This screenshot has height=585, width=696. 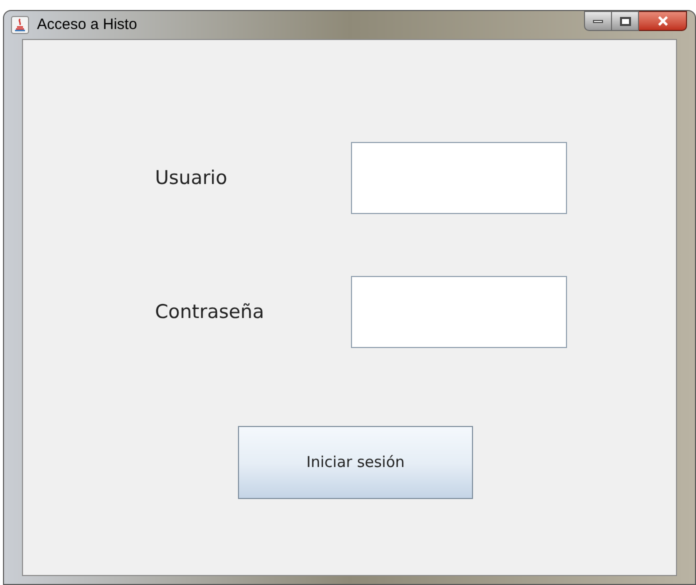 I want to click on minimize-icon, so click(x=598, y=21).